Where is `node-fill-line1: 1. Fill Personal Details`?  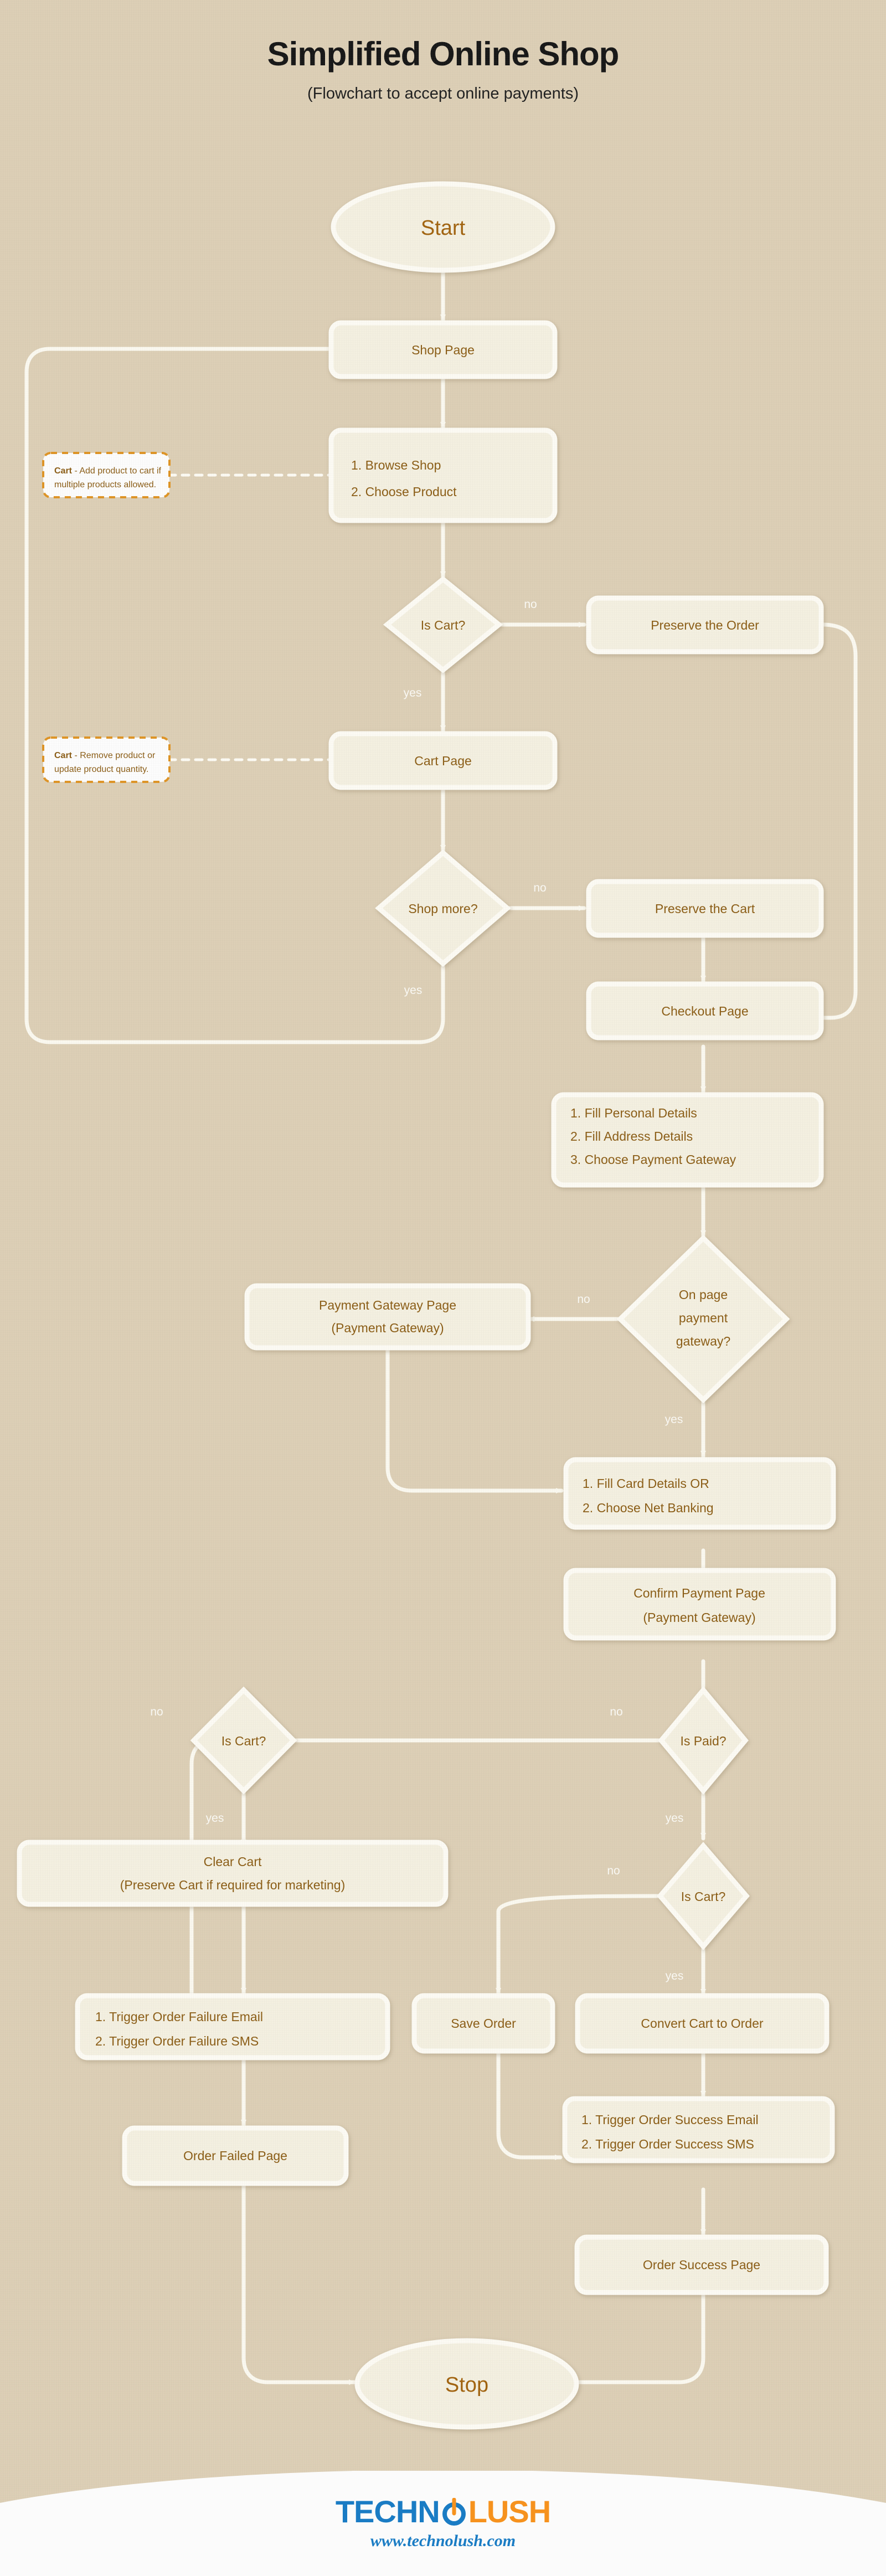
node-fill-line1: 1. Fill Personal Details is located at coordinates (633, 1113).